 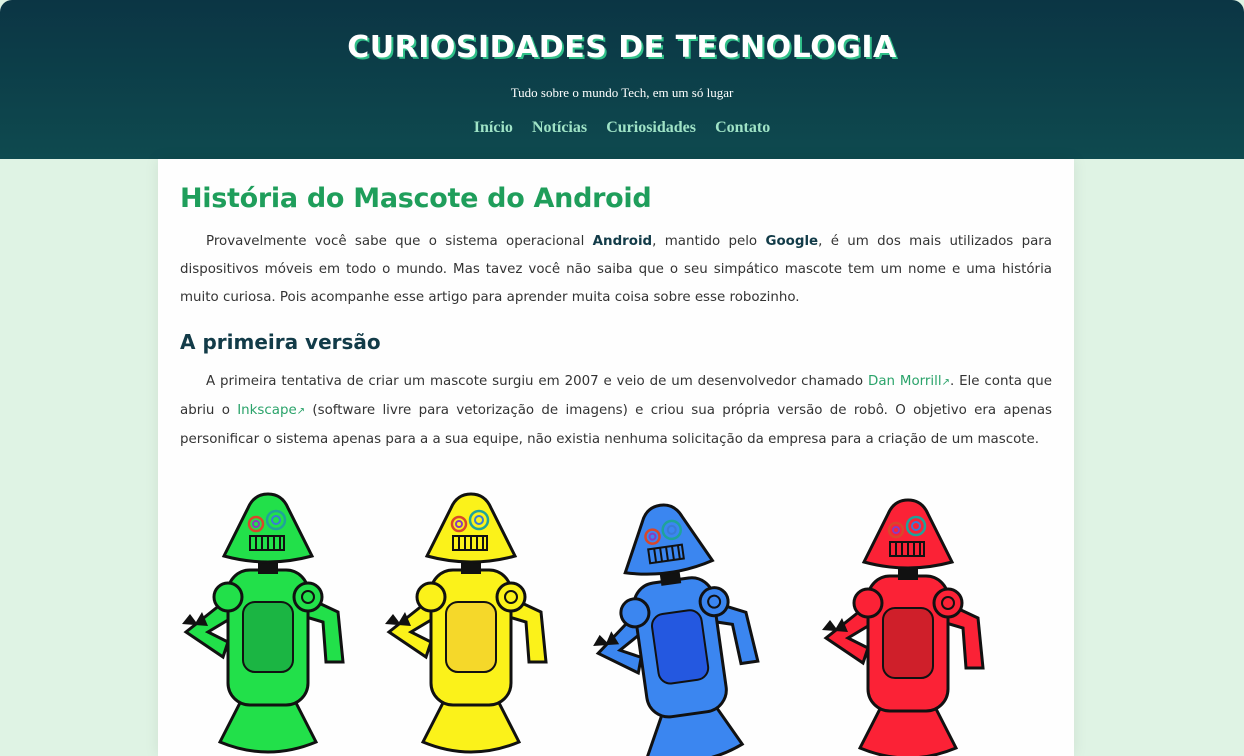 I want to click on robot-red, so click(x=902, y=627).